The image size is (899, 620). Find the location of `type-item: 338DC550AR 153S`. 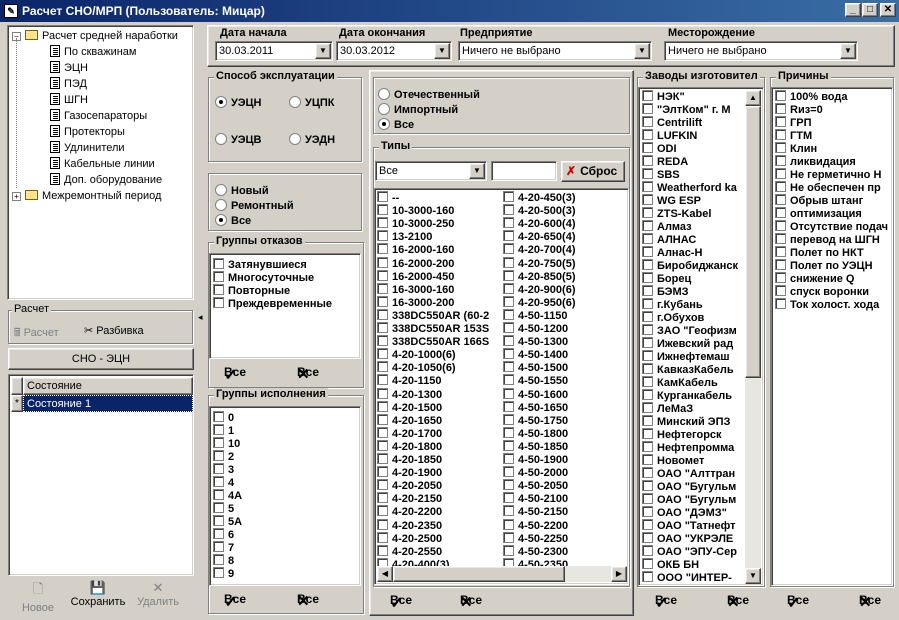

type-item: 338DC550AR 153S is located at coordinates (433, 328).